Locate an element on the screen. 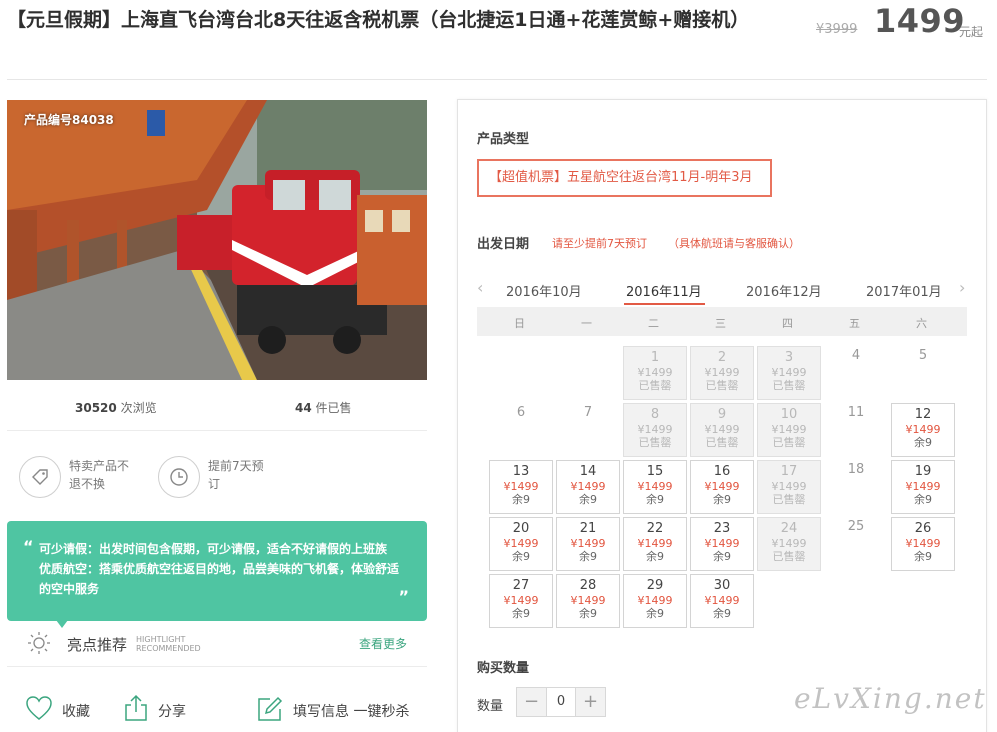 Image resolution: width=997 pixels, height=732 pixels. weekday: 一 is located at coordinates (586, 323).